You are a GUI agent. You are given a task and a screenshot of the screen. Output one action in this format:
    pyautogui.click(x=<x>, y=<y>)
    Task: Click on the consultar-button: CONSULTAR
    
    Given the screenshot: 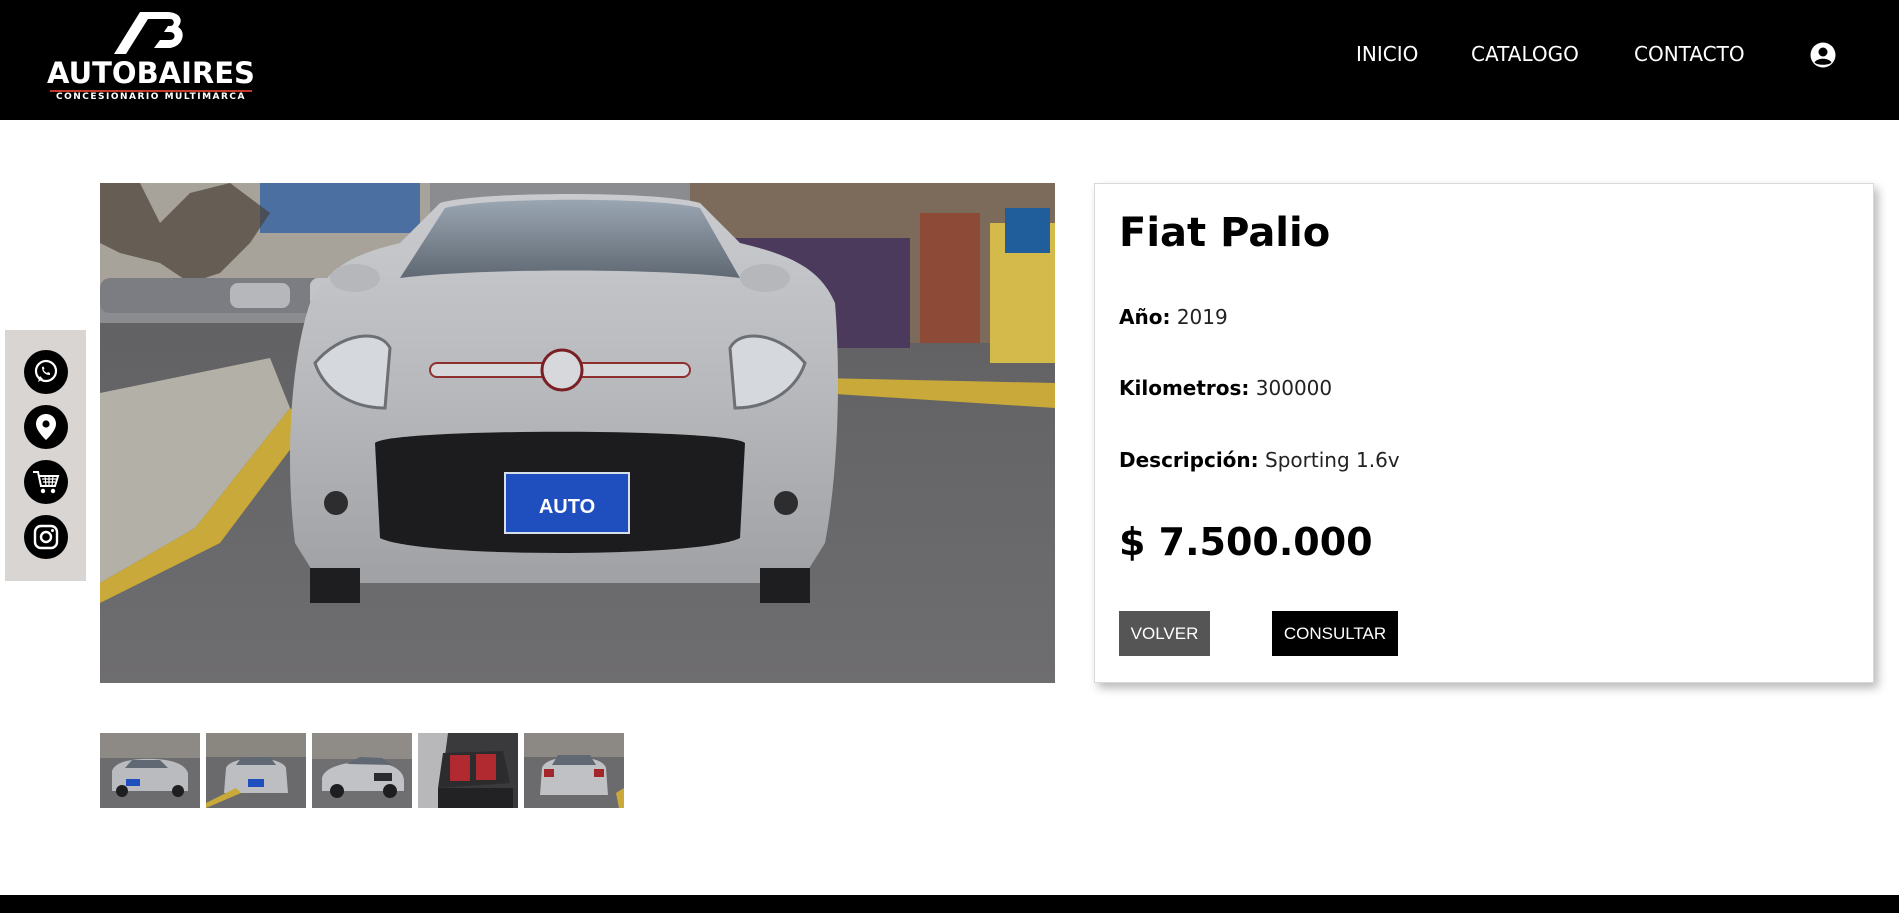 What is the action you would take?
    pyautogui.click(x=1335, y=633)
    